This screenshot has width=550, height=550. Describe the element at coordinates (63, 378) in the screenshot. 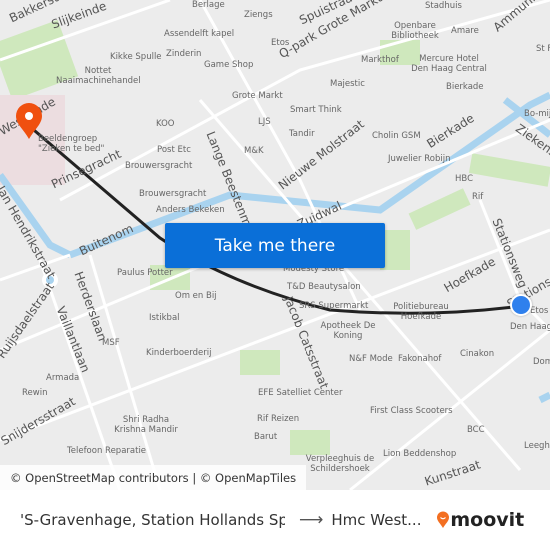

I see `poi-label: Armada` at that location.